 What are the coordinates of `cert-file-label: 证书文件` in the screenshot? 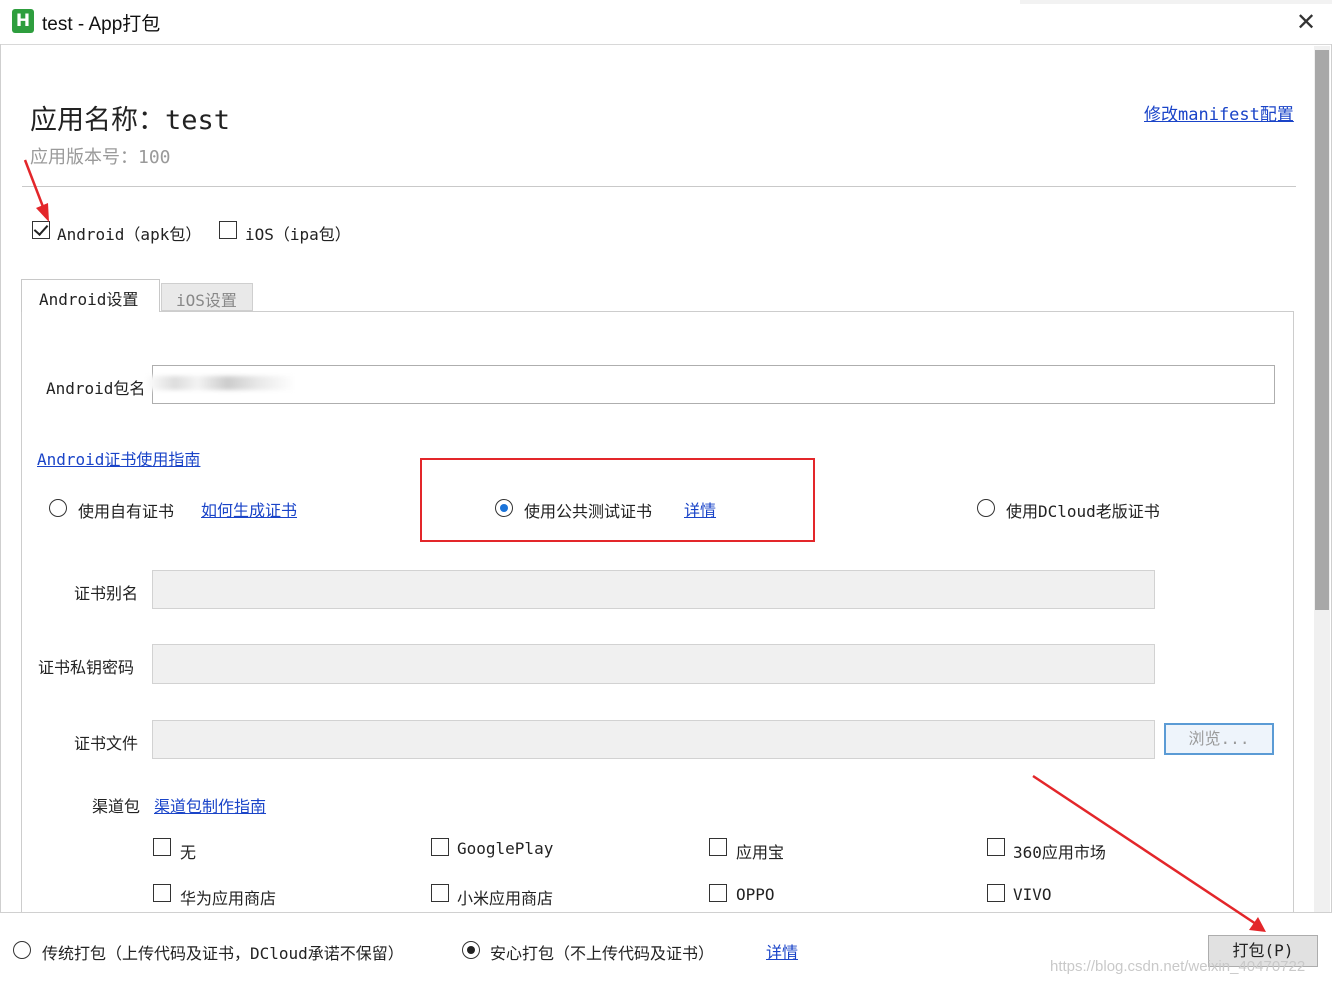 It's located at (106, 743).